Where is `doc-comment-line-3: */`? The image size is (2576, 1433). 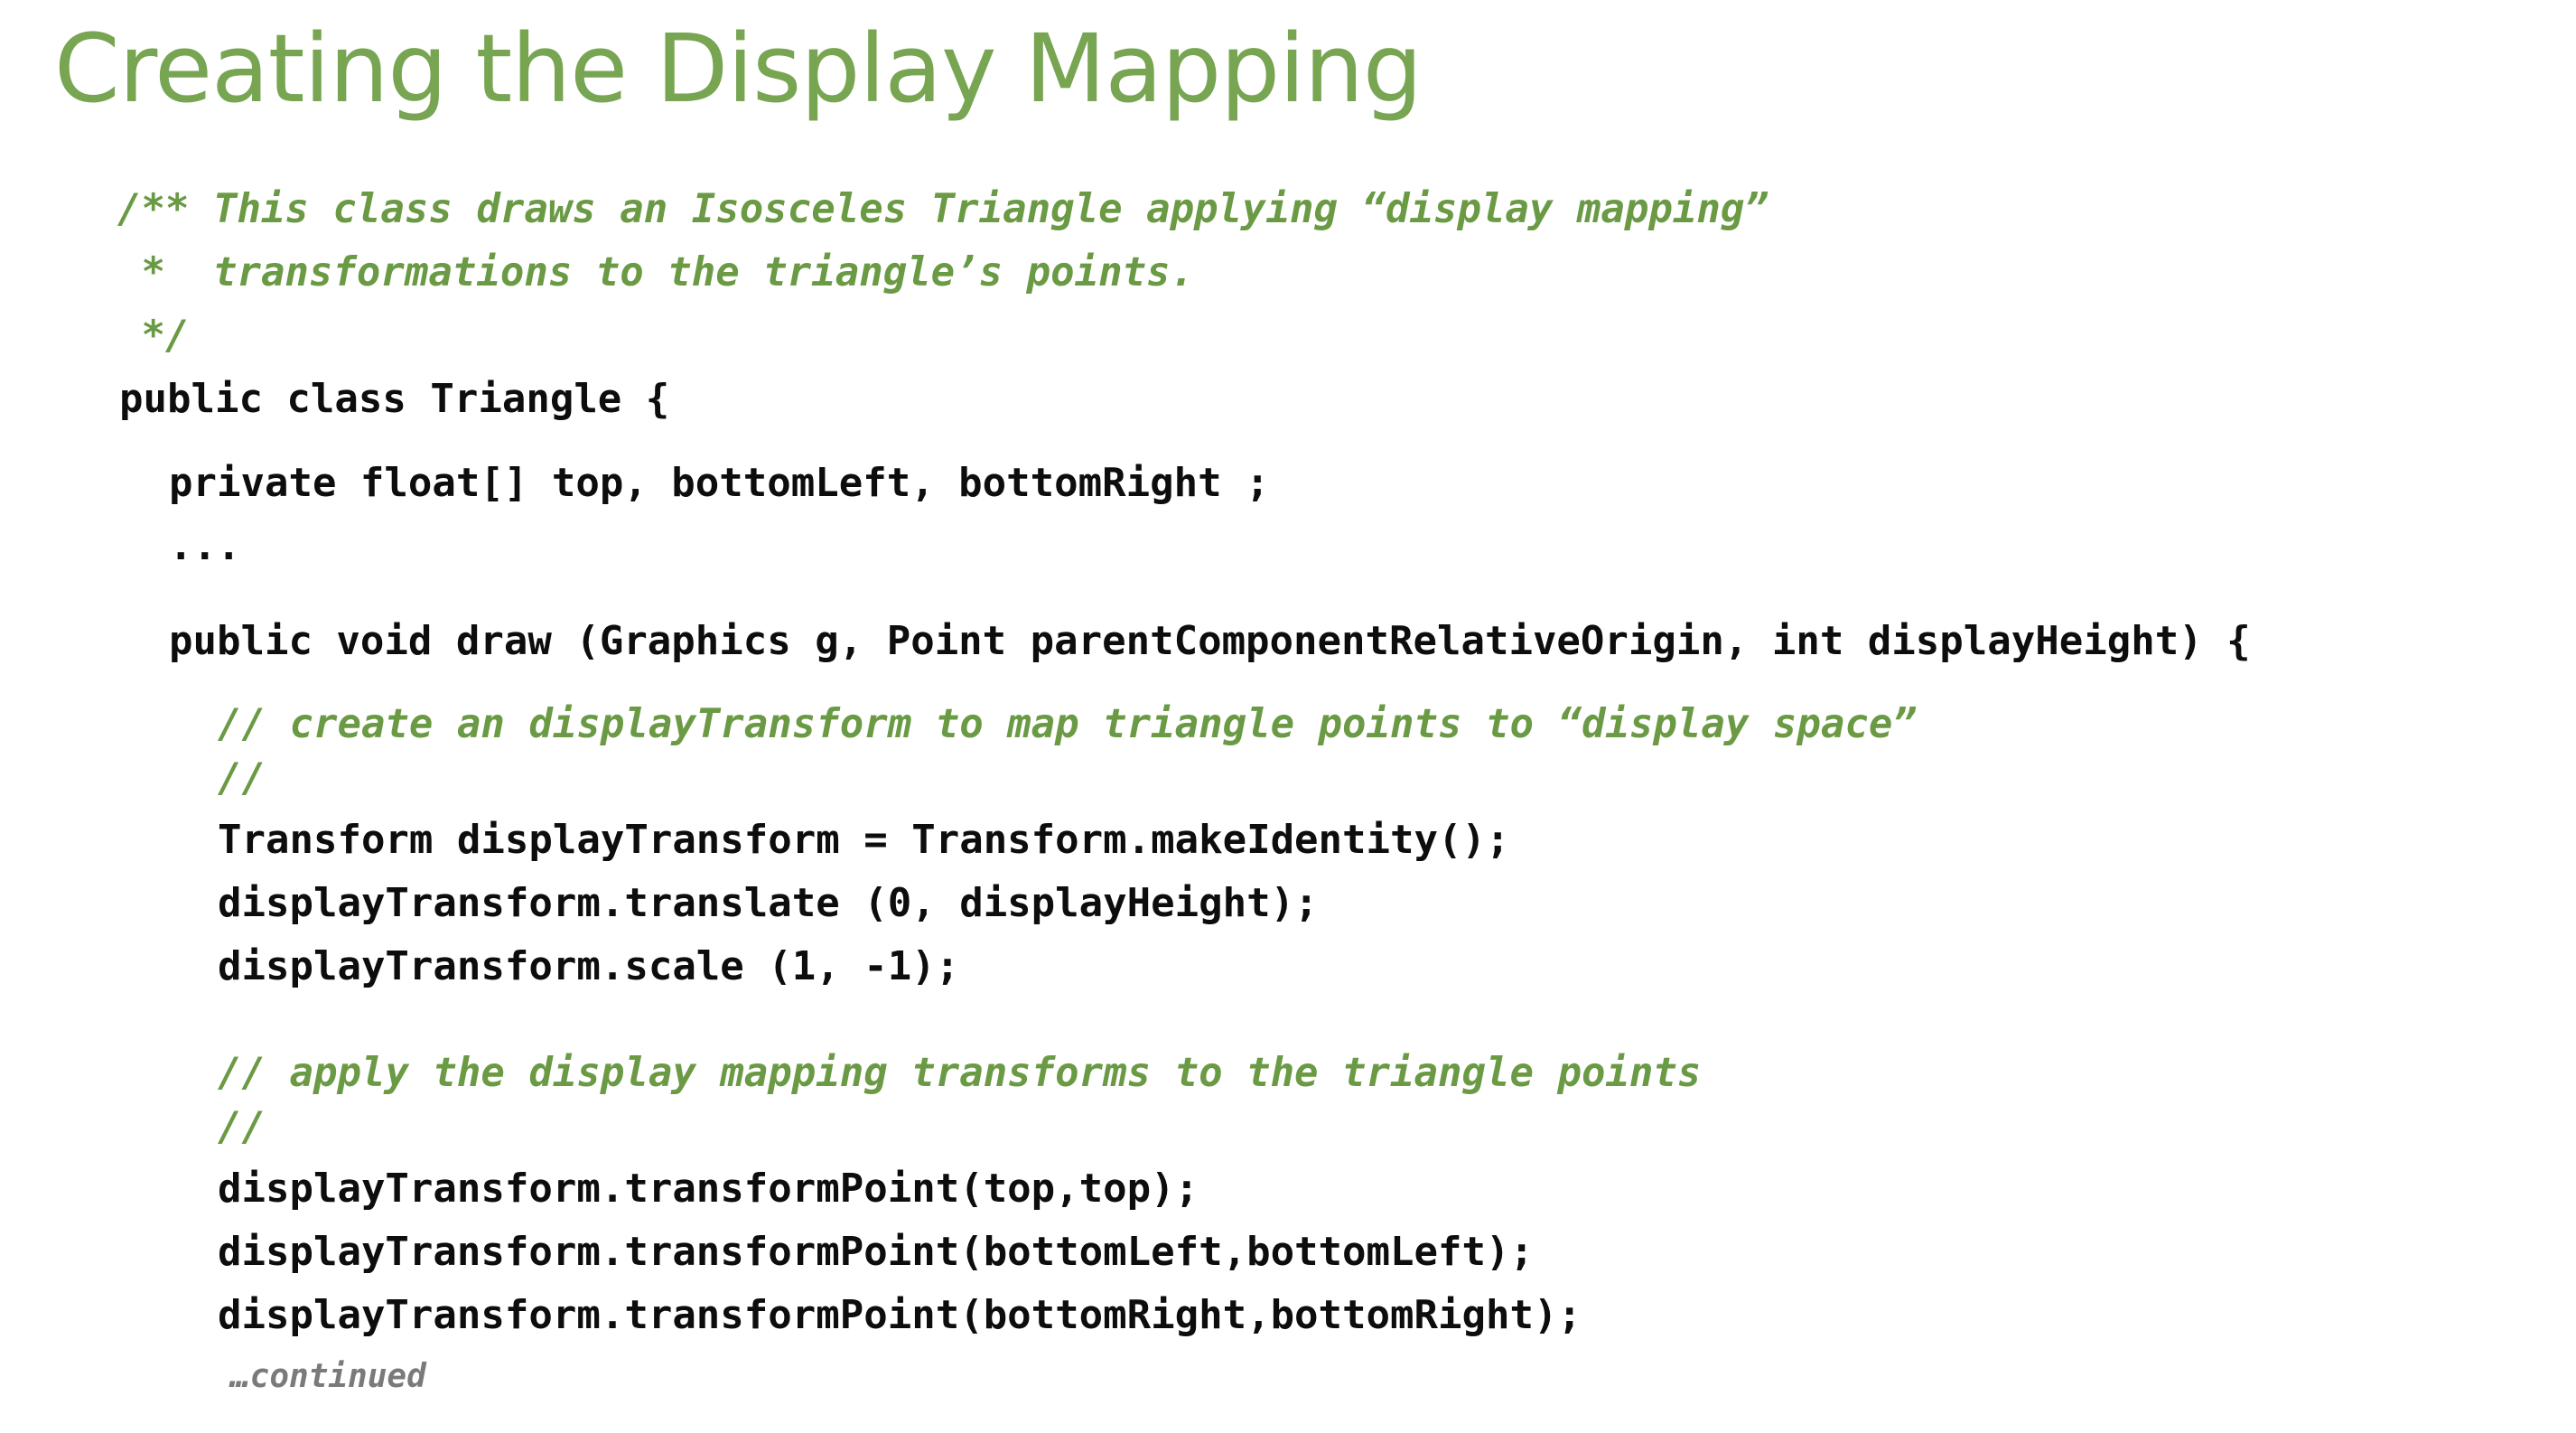
doc-comment-line-3: */ is located at coordinates (153, 336).